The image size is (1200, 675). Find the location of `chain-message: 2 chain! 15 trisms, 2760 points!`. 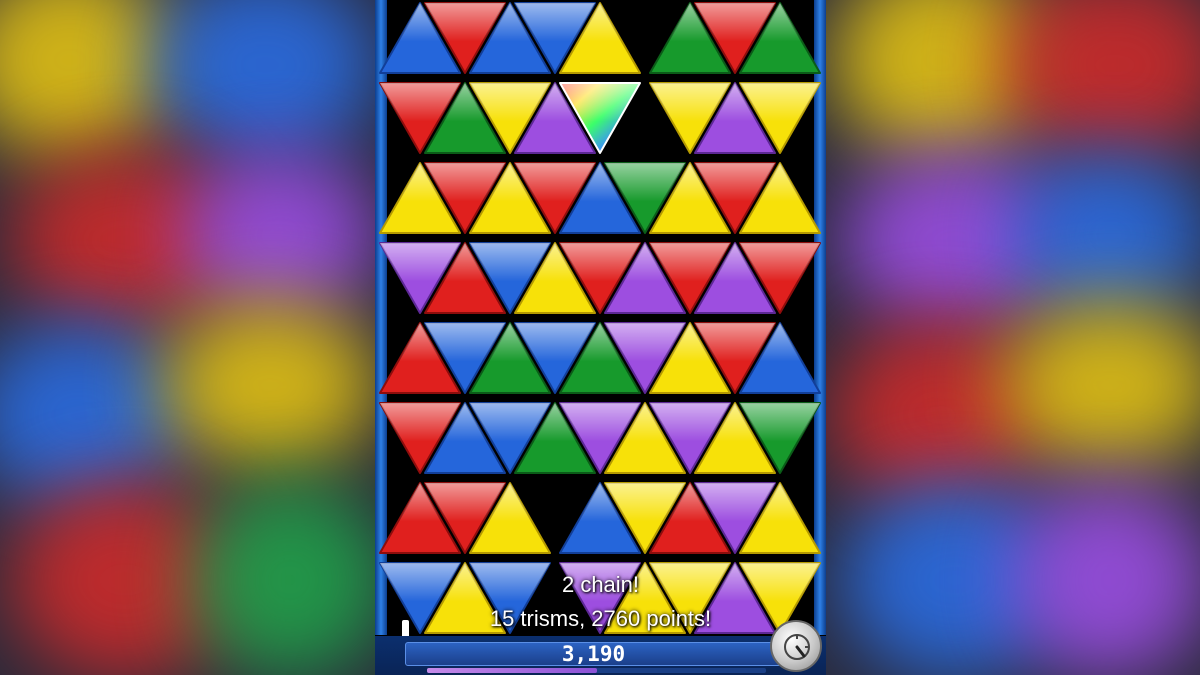

chain-message: 2 chain! 15 trisms, 2760 points! is located at coordinates (600, 602).